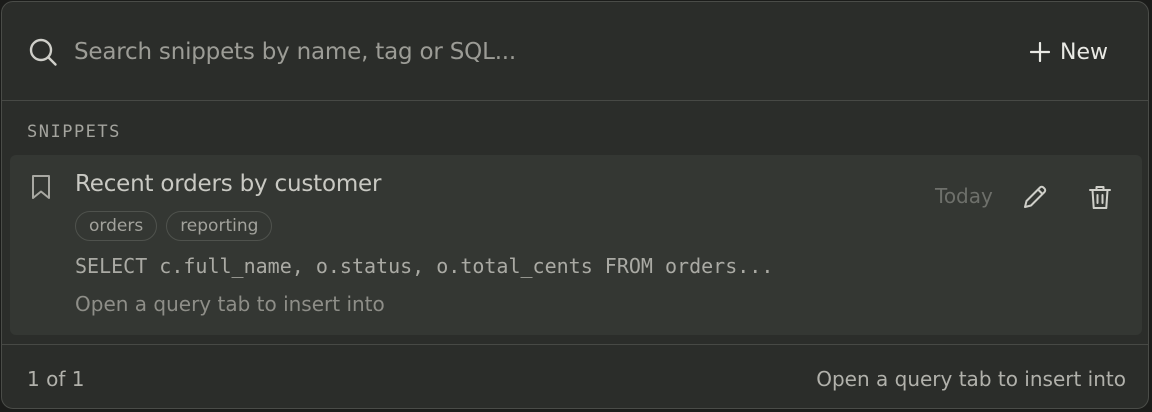 The width and height of the screenshot is (1152, 412). I want to click on snippet-tag: reporting, so click(219, 226).